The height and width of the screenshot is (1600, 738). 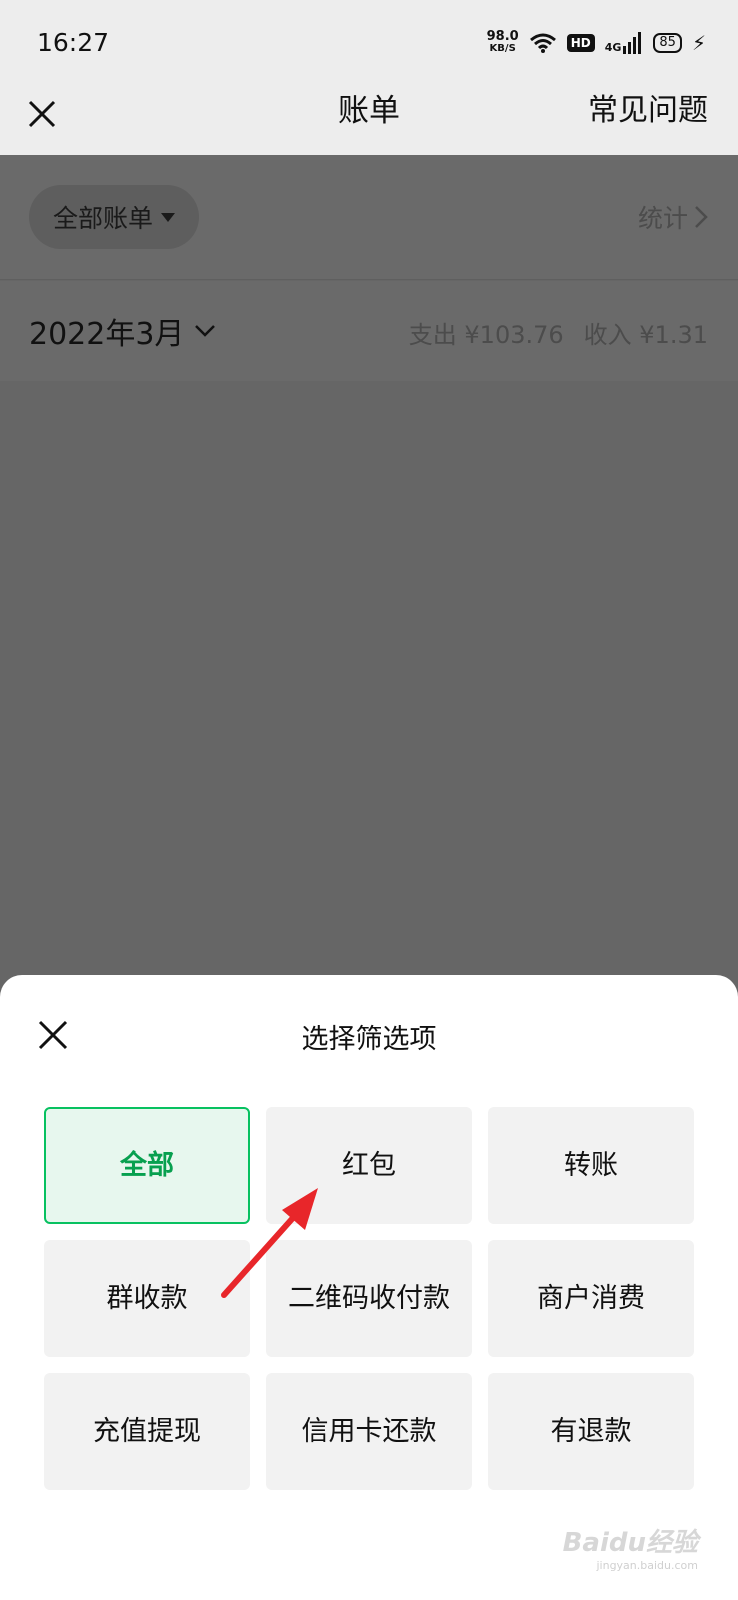 I want to click on month-row: 2022年3月 支出 ¥103.76 收入 ¥1.31, so click(x=369, y=331).